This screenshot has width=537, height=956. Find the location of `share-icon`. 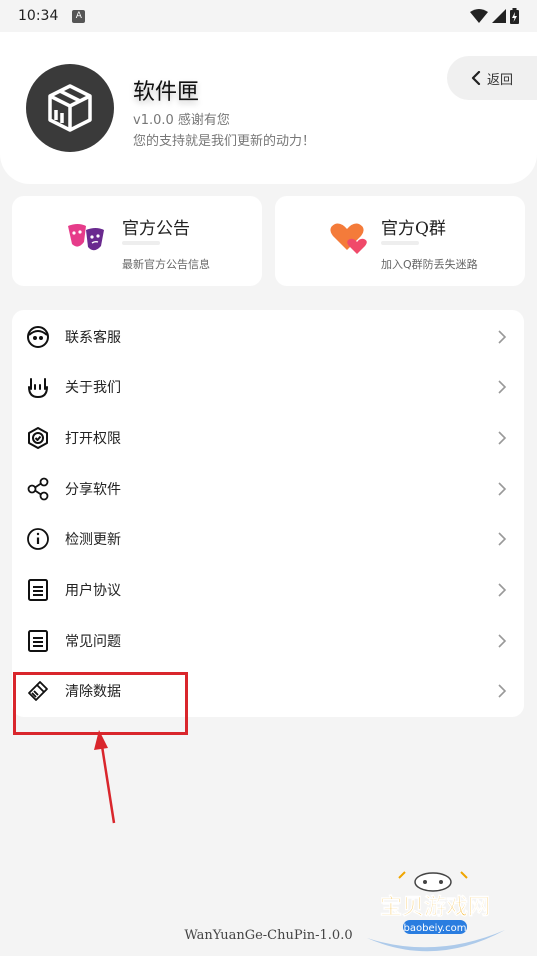

share-icon is located at coordinates (38, 489).